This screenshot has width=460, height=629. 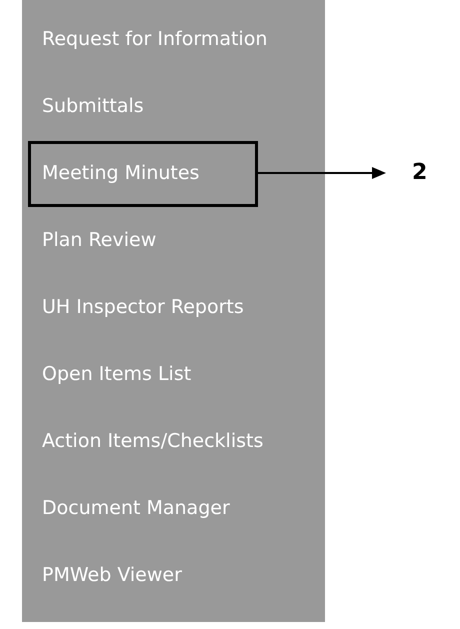 I want to click on menu-item: UH Inspector Reports, so click(x=143, y=307).